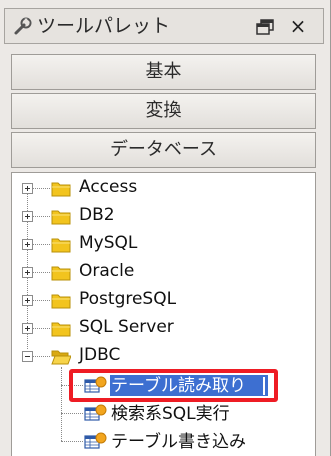 The height and width of the screenshot is (456, 331). What do you see at coordinates (95, 412) in the screenshot?
I see `sql-execute-icon` at bounding box center [95, 412].